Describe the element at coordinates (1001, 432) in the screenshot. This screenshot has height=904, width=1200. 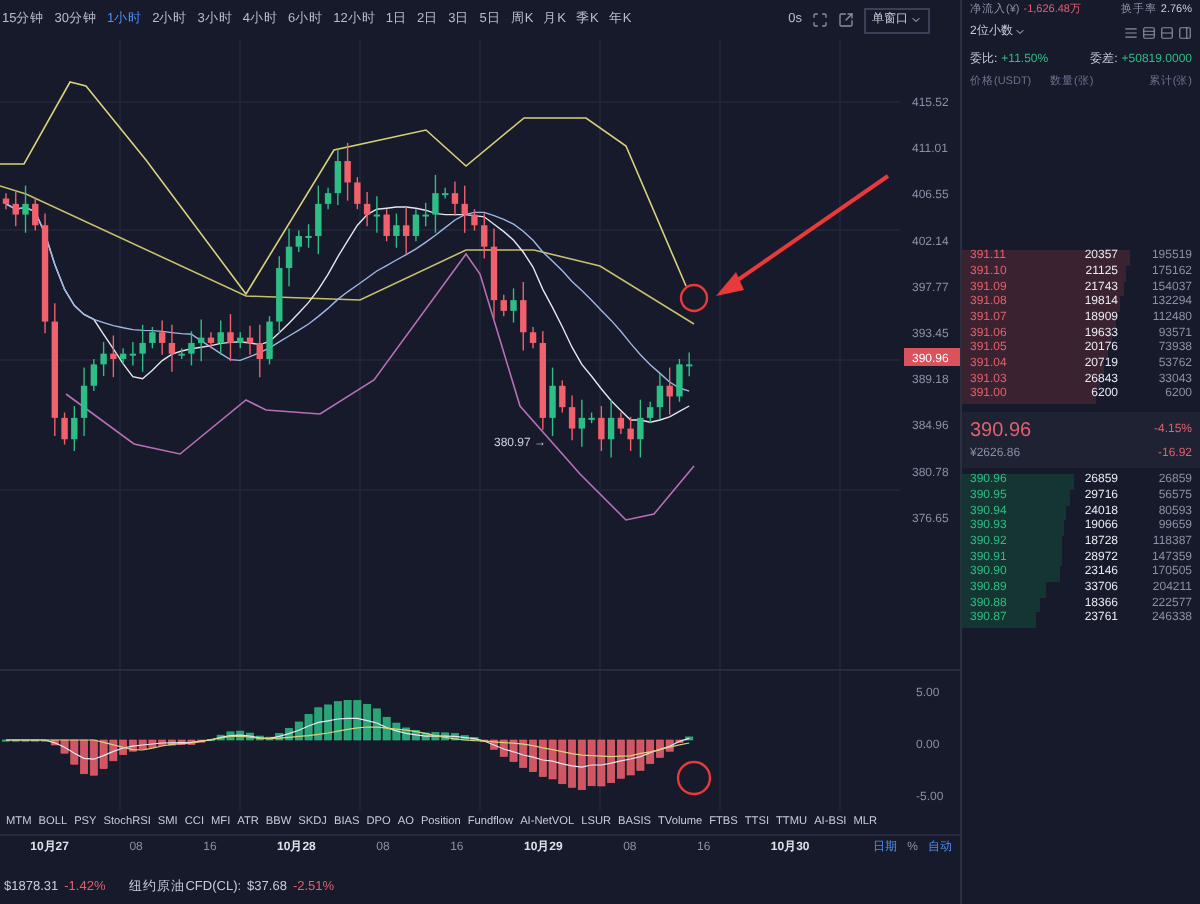
I see `last-price: 390.96` at that location.